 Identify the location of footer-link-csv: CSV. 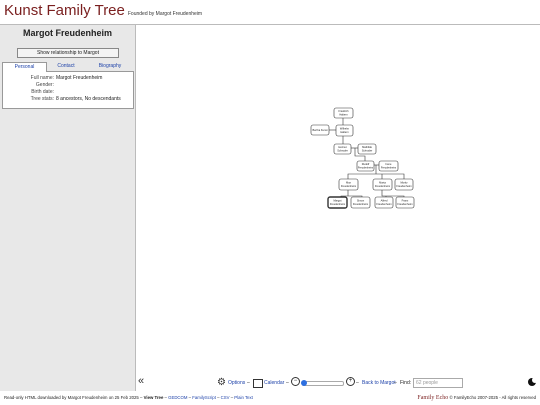
(225, 397).